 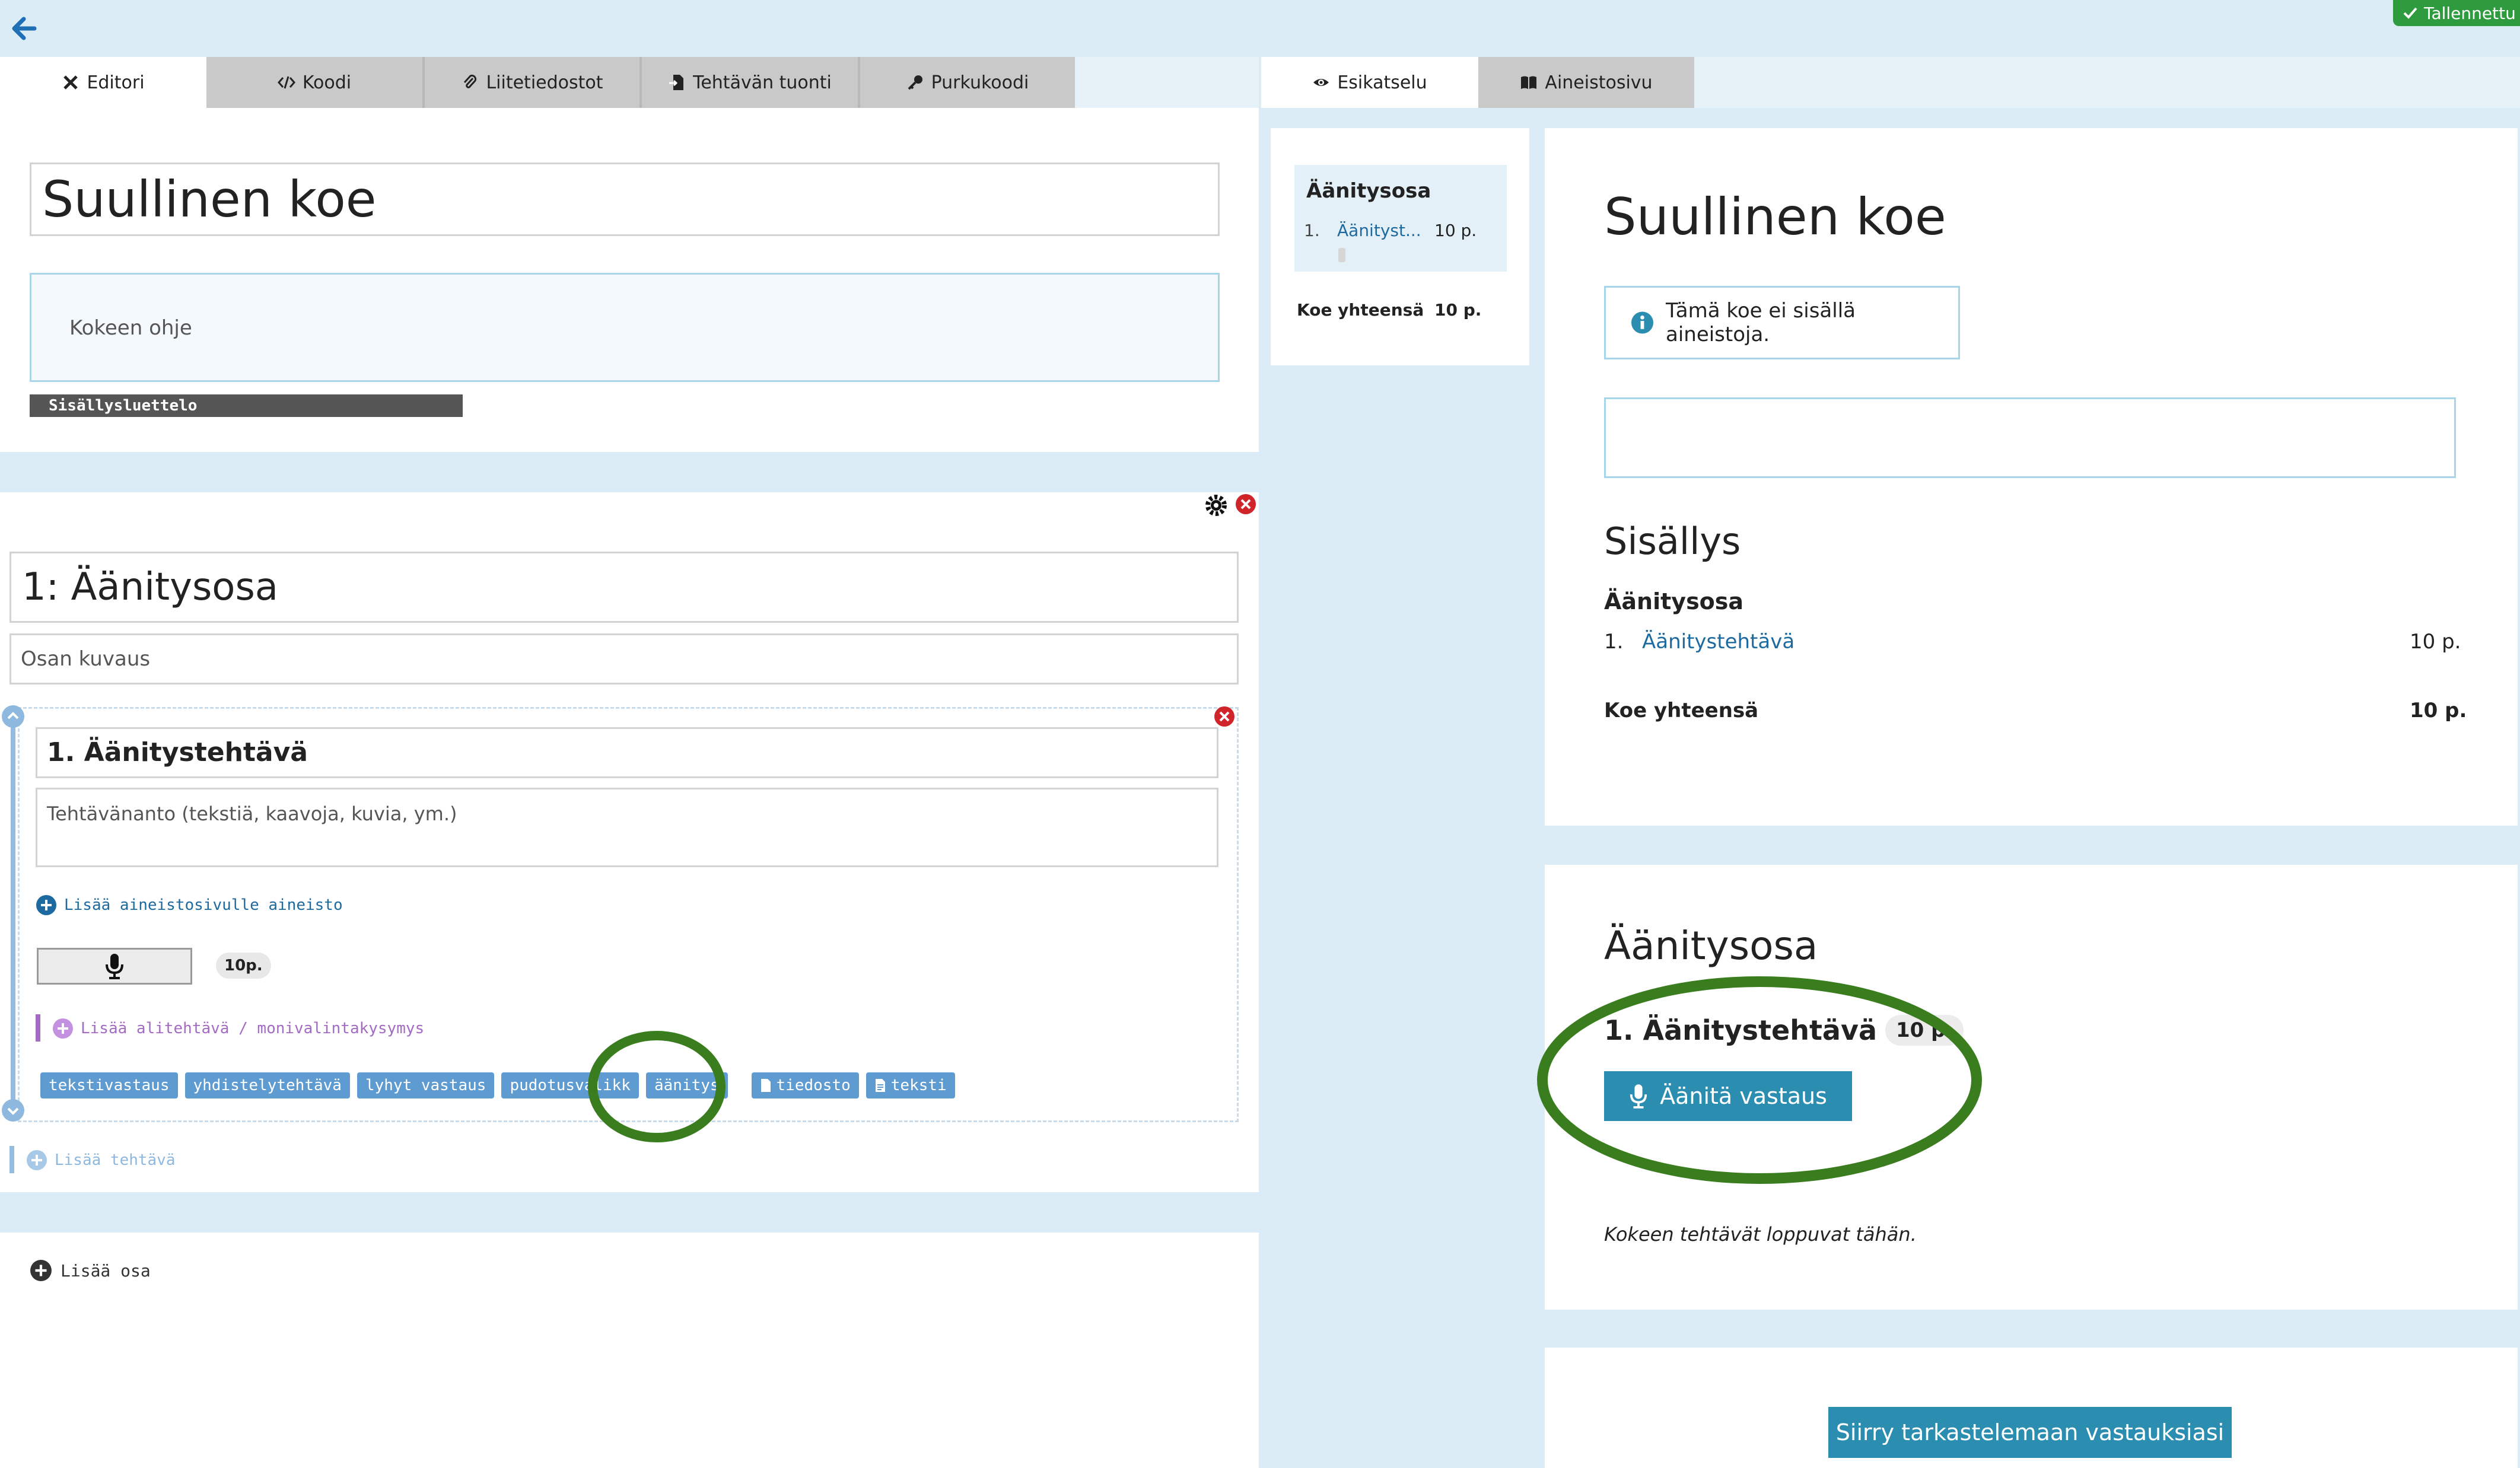 I want to click on tab-material-page: Aineistosivu, so click(x=1586, y=82).